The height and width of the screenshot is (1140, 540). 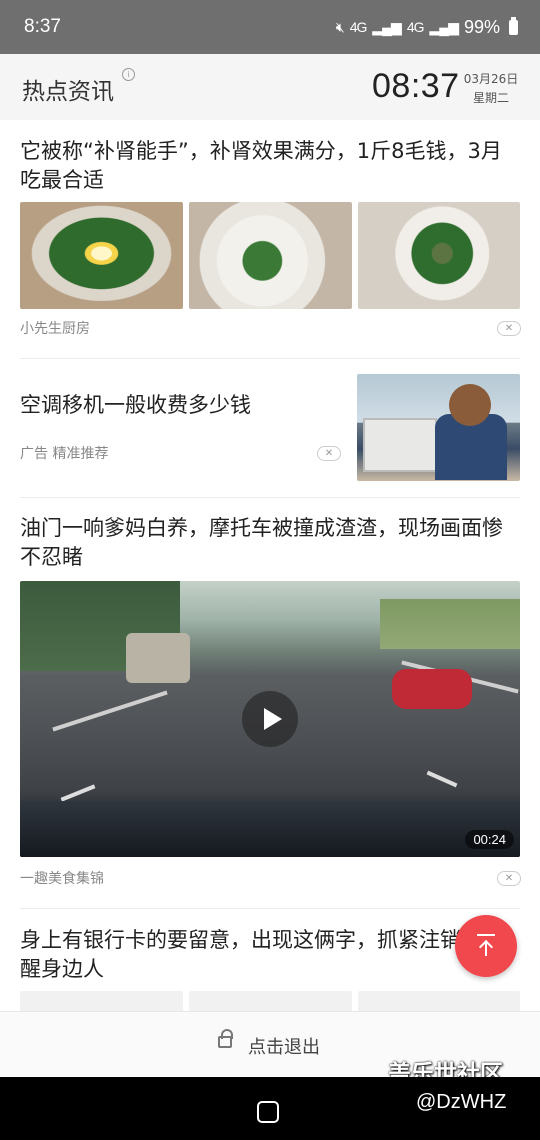 What do you see at coordinates (415, 27) in the screenshot?
I see `signal-4g-label-2: 4G` at bounding box center [415, 27].